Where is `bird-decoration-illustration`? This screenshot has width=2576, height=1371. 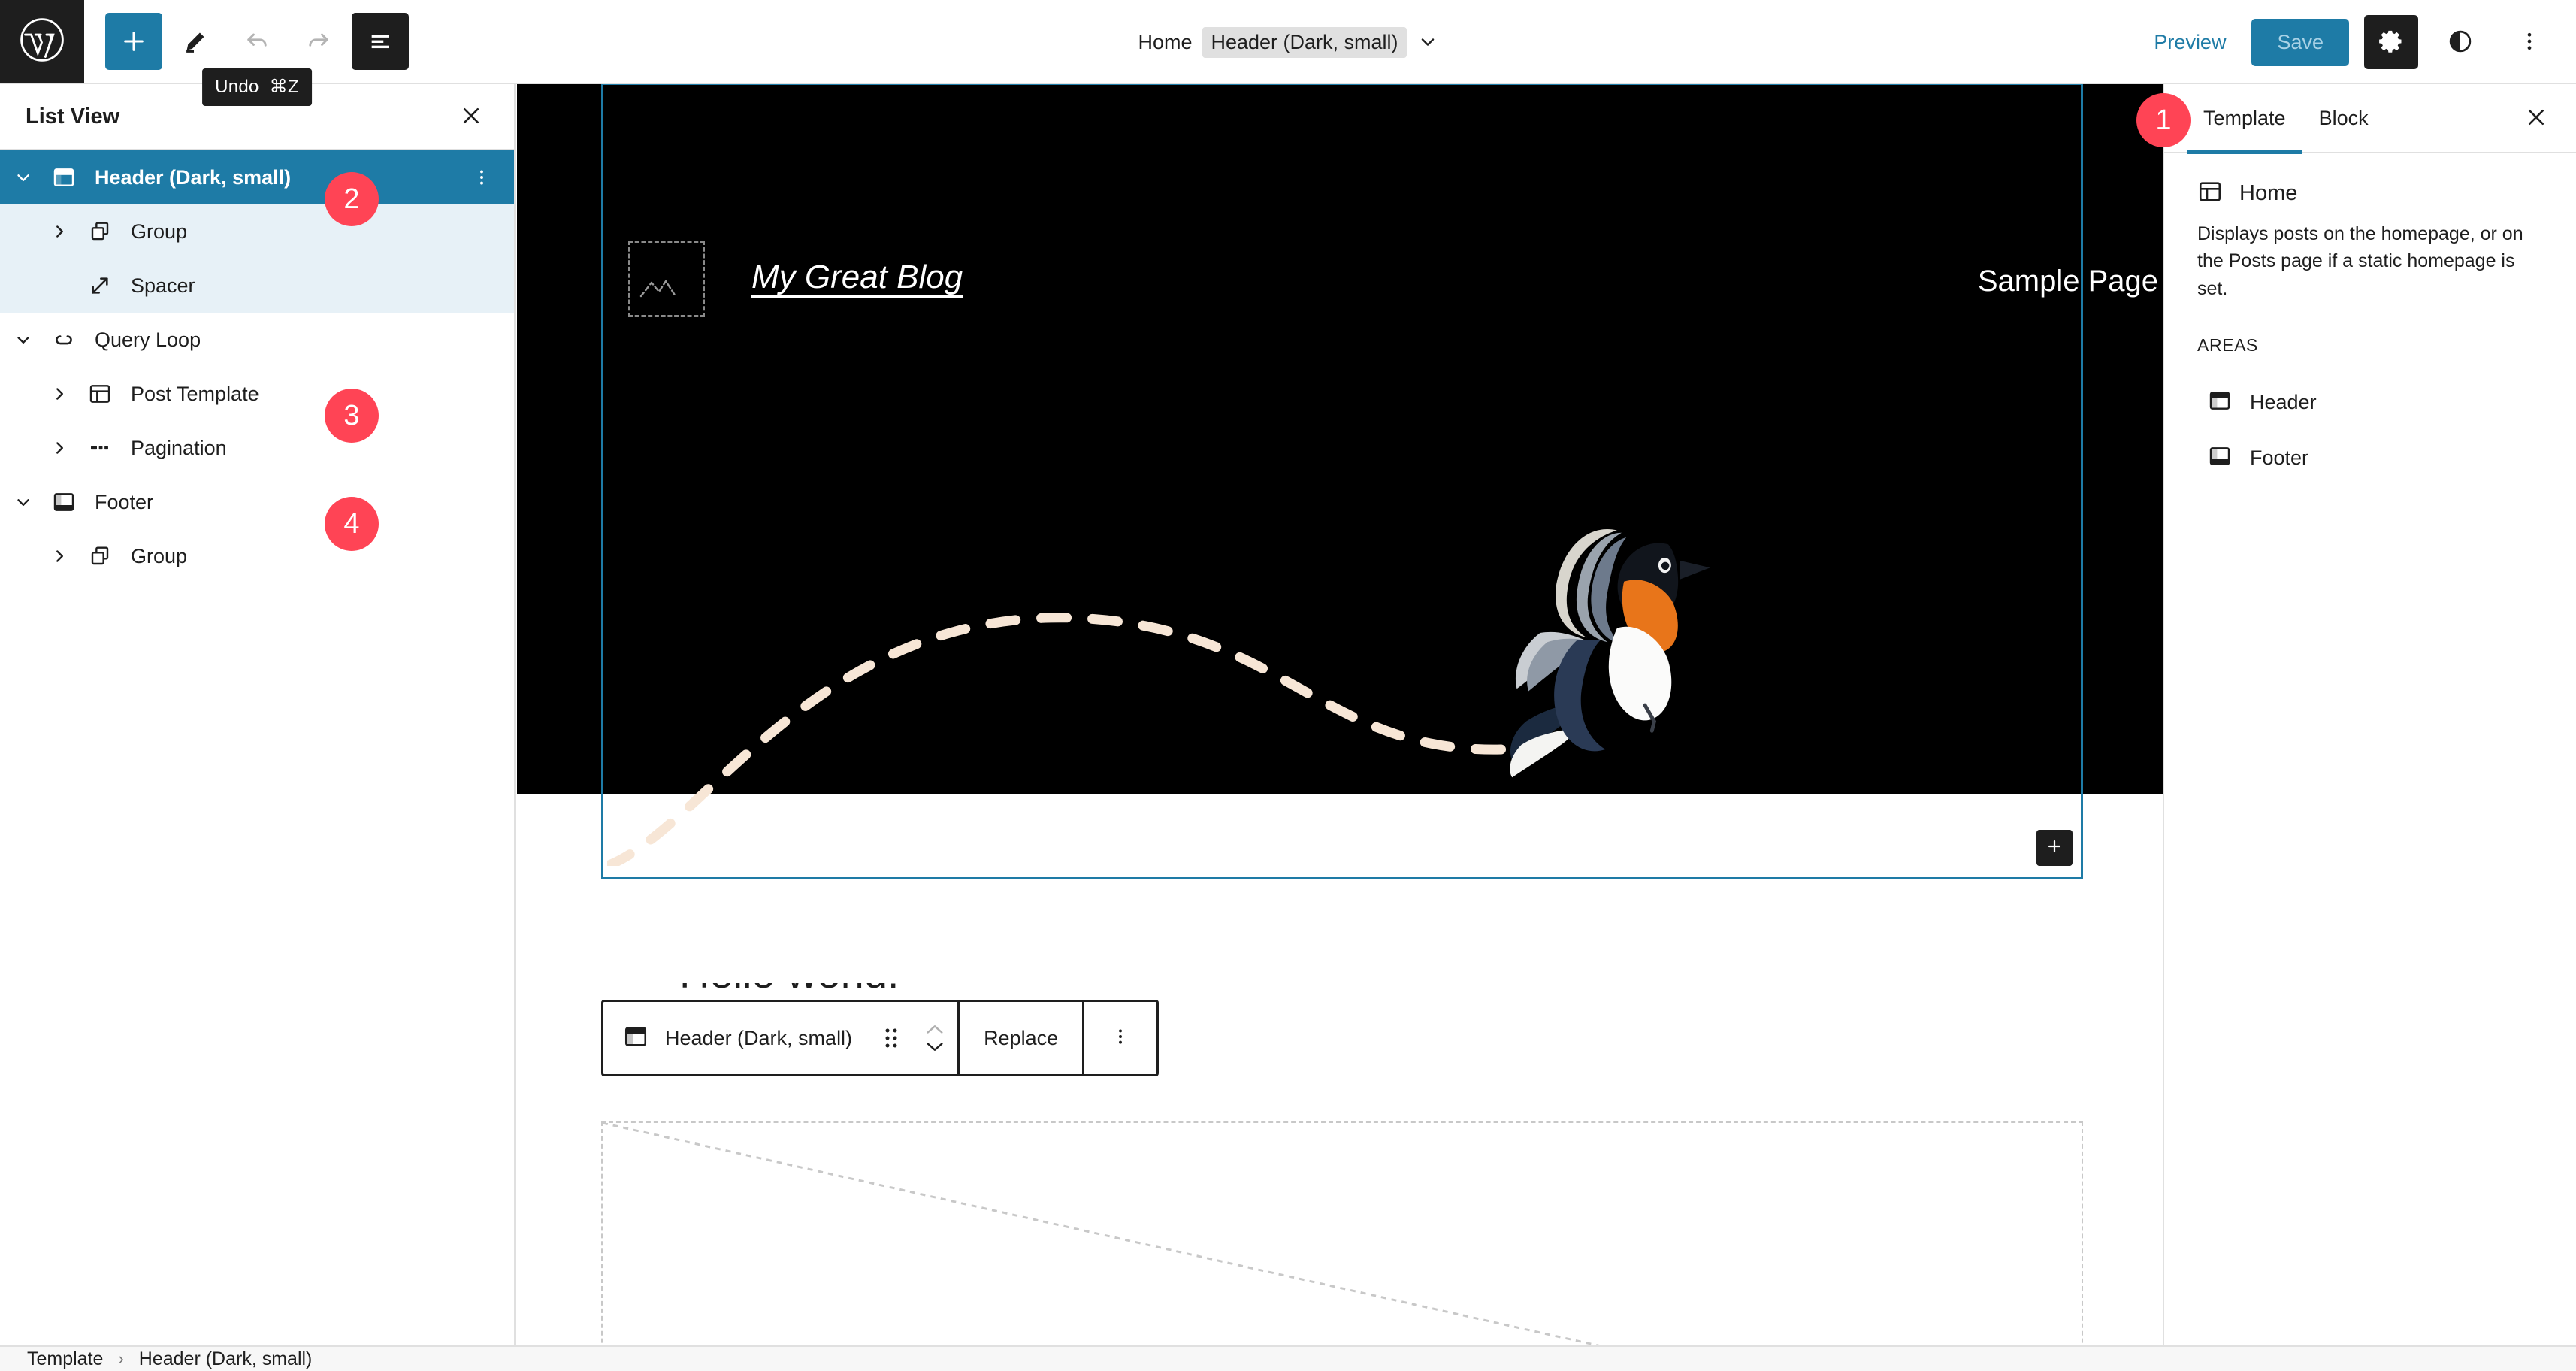 bird-decoration-illustration is located at coordinates (1158, 697).